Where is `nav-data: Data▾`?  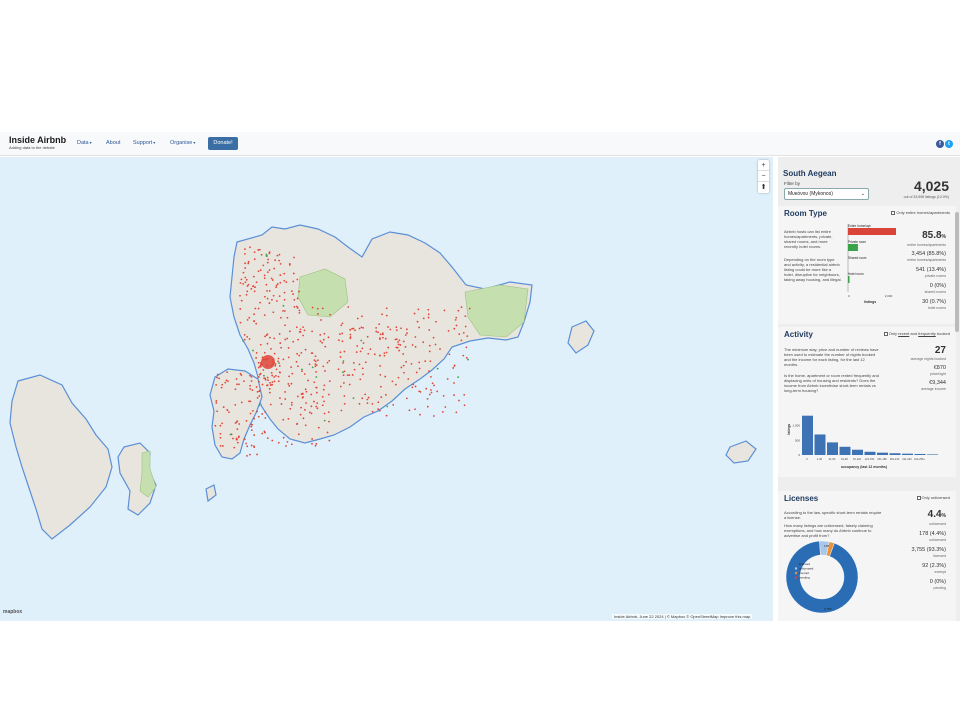 nav-data: Data▾ is located at coordinates (84, 143).